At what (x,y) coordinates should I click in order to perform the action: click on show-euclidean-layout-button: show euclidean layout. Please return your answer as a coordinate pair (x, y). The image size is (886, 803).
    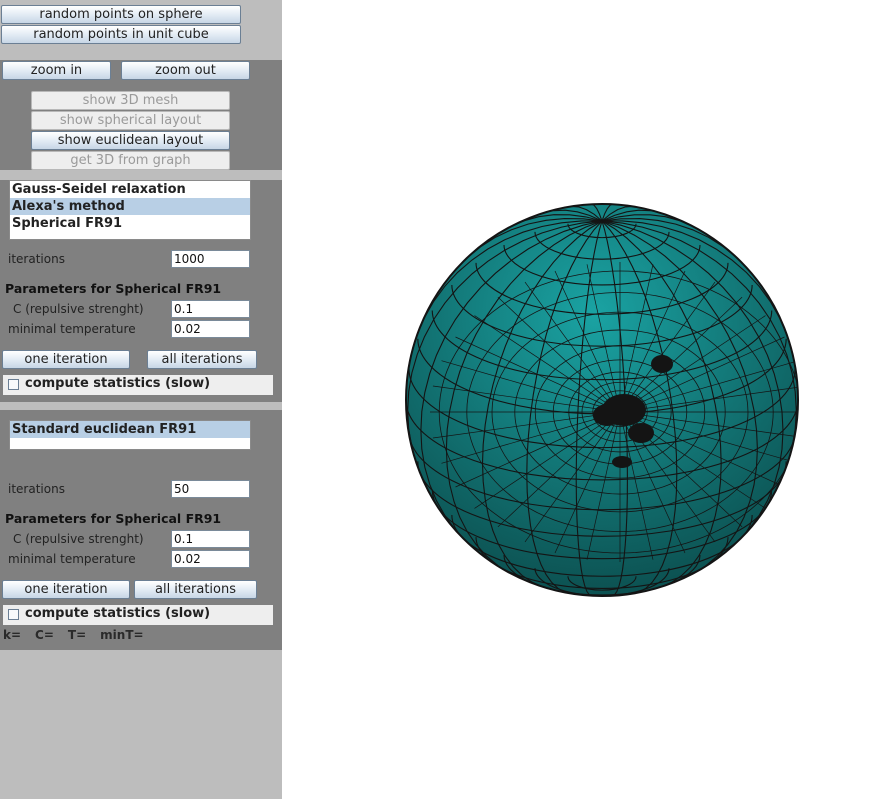
    Looking at the image, I should click on (130, 140).